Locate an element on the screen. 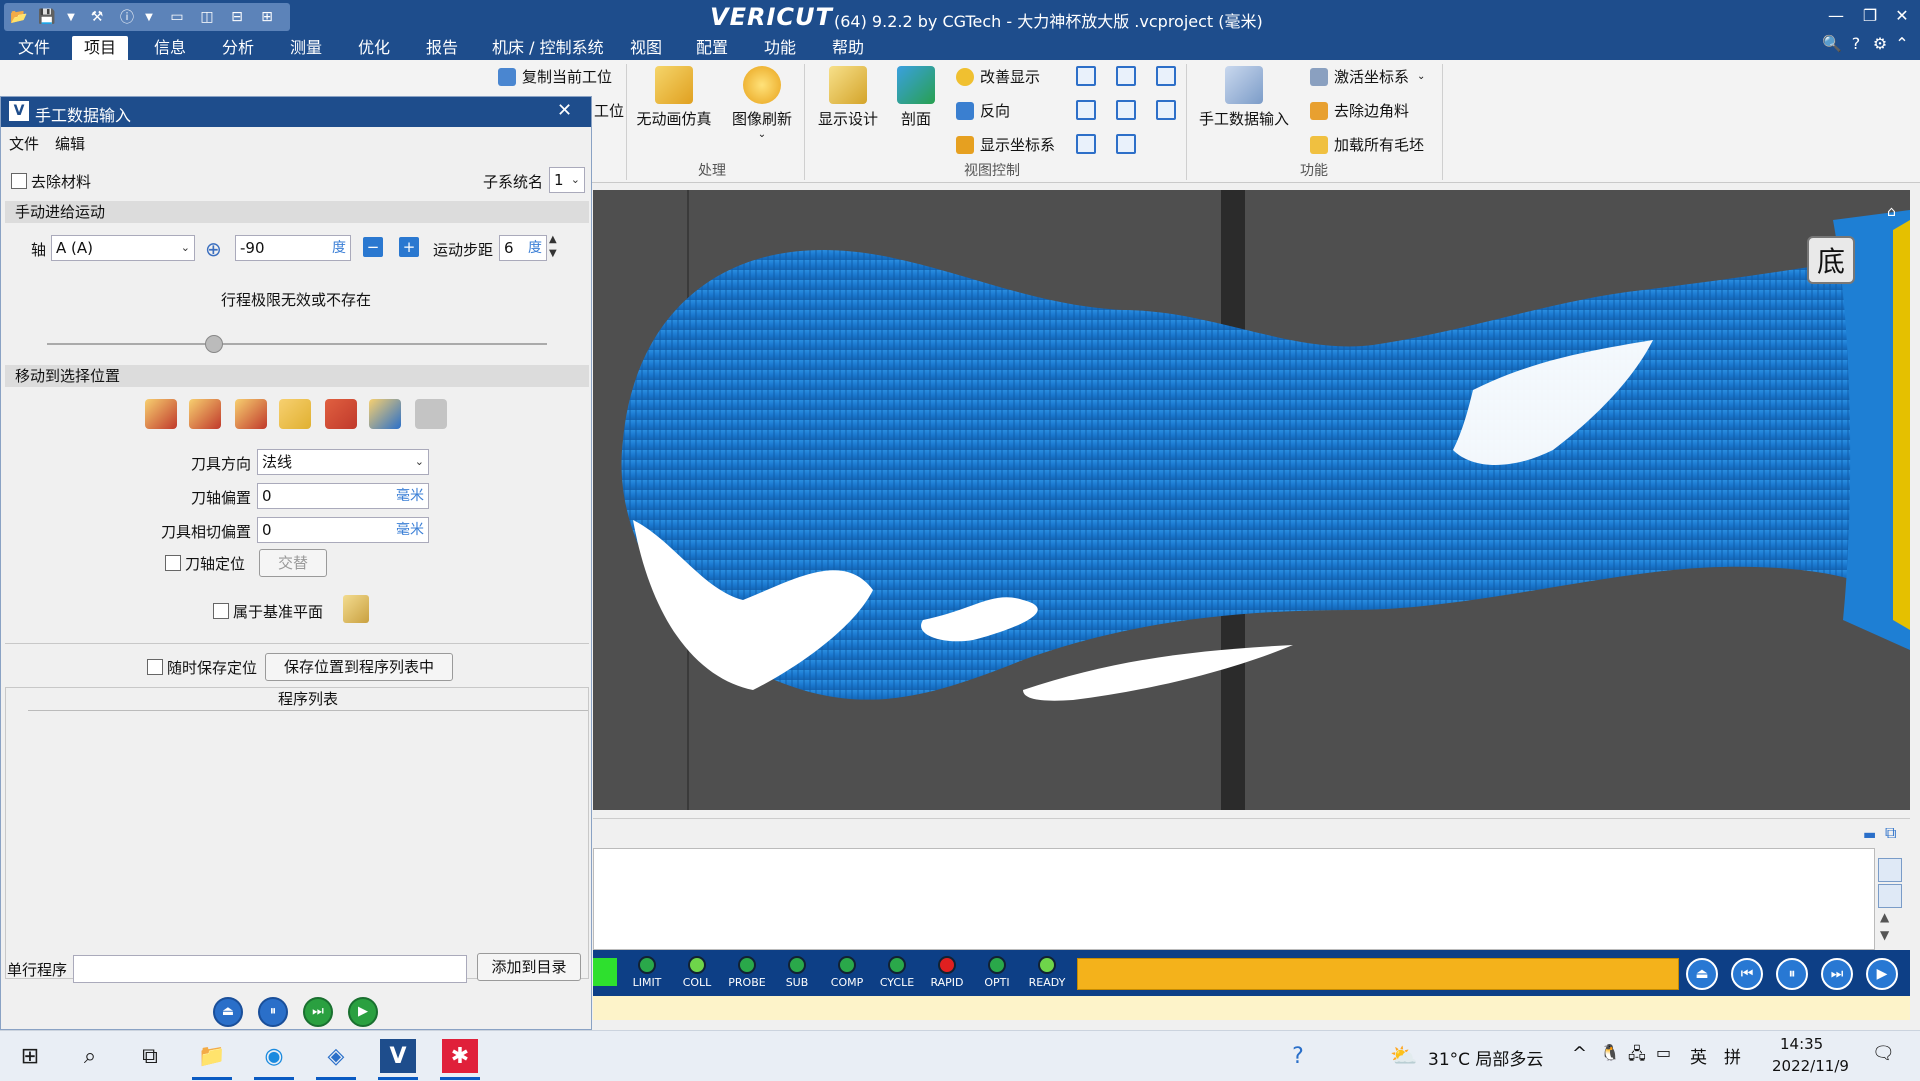 The width and height of the screenshot is (1920, 1081). program-list-panel: 程序列表 is located at coordinates (297, 833).